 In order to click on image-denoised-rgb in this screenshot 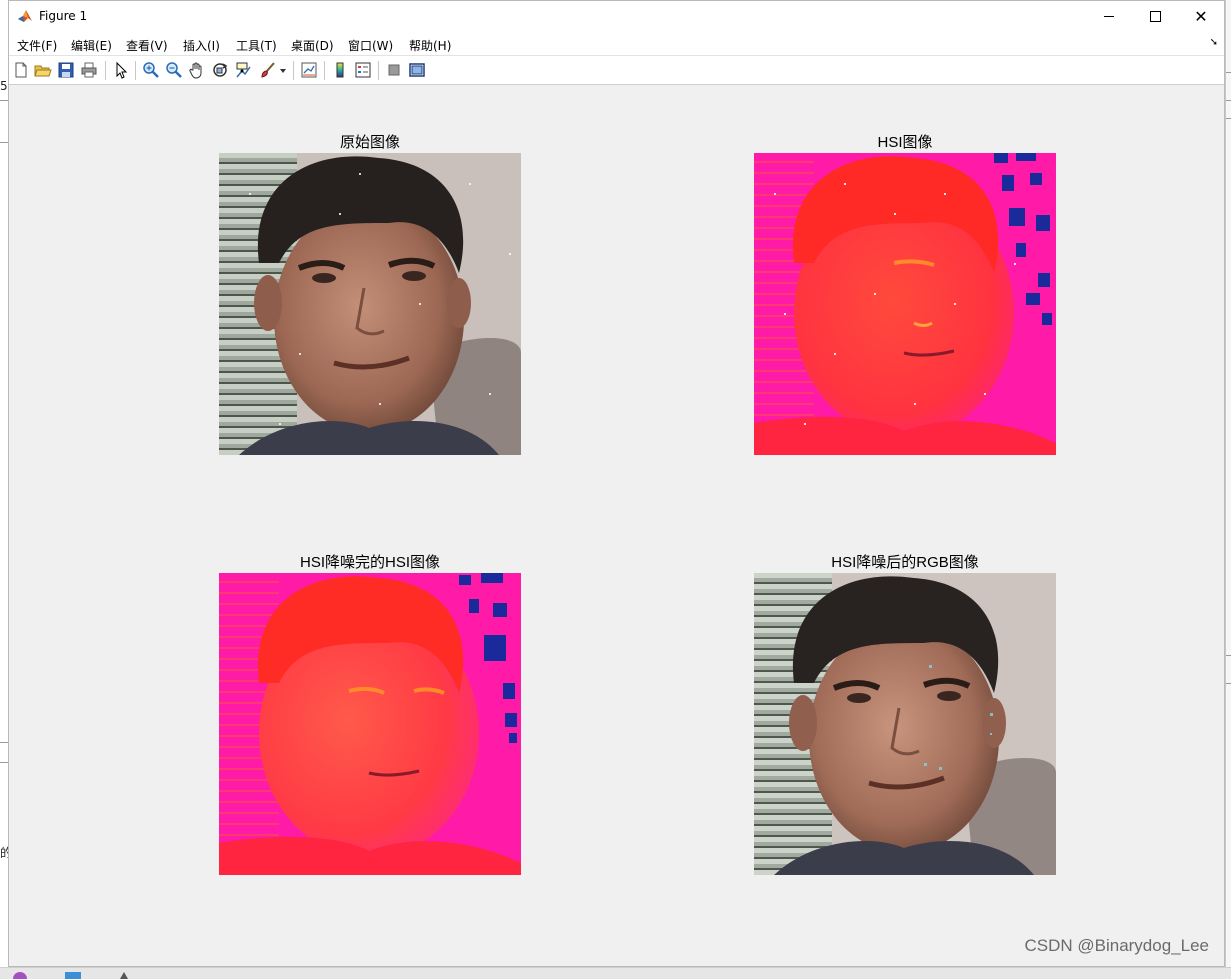, I will do `click(905, 724)`.